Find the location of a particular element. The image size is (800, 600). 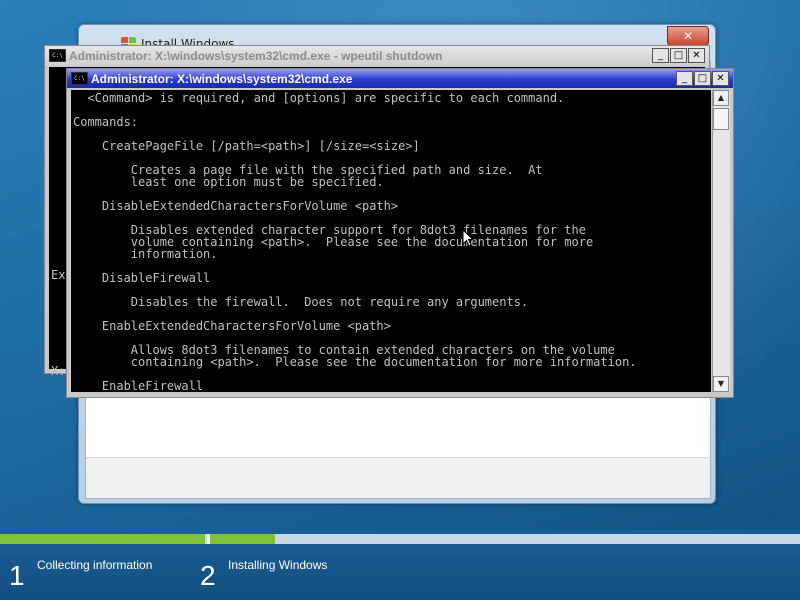

install-footer-band is located at coordinates (398, 477).